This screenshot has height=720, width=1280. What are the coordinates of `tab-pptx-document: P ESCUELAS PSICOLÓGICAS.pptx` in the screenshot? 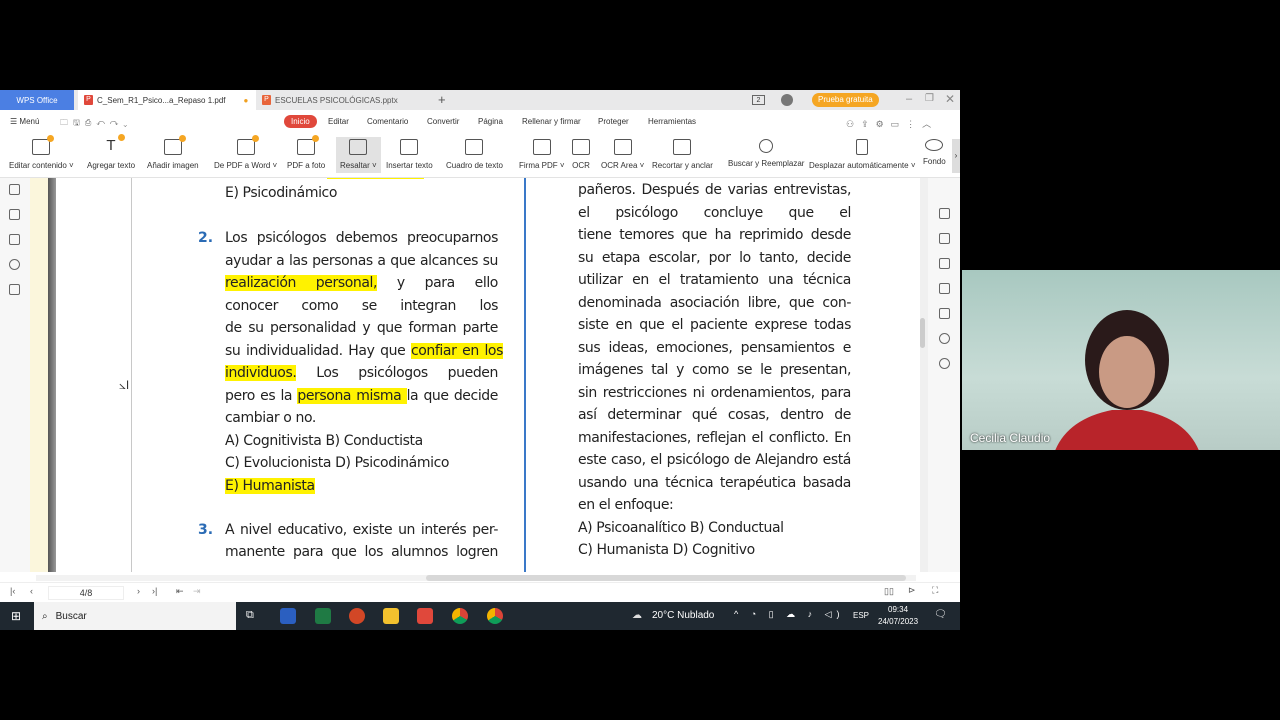 It's located at (341, 100).